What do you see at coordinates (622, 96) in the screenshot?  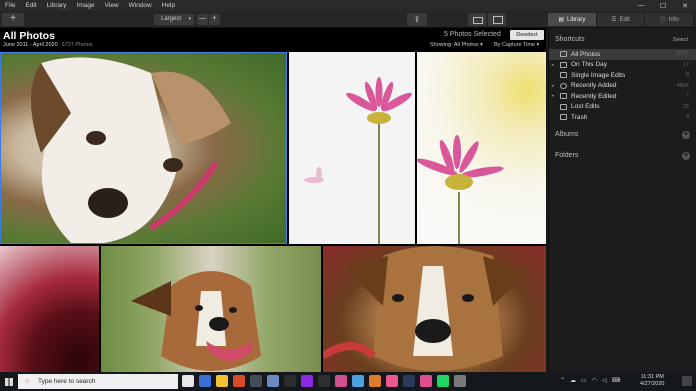 I see `sidebar-item-recently-edited: ▸ Recently Edited 7` at bounding box center [622, 96].